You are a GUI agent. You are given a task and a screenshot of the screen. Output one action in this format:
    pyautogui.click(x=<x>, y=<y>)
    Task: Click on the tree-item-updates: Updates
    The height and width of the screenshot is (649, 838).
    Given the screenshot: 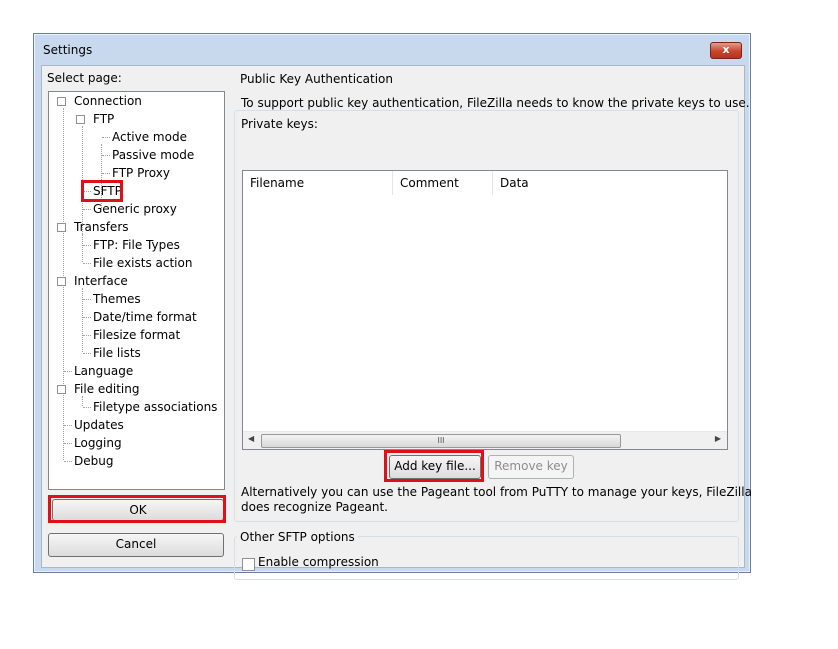 What is the action you would take?
    pyautogui.click(x=99, y=425)
    